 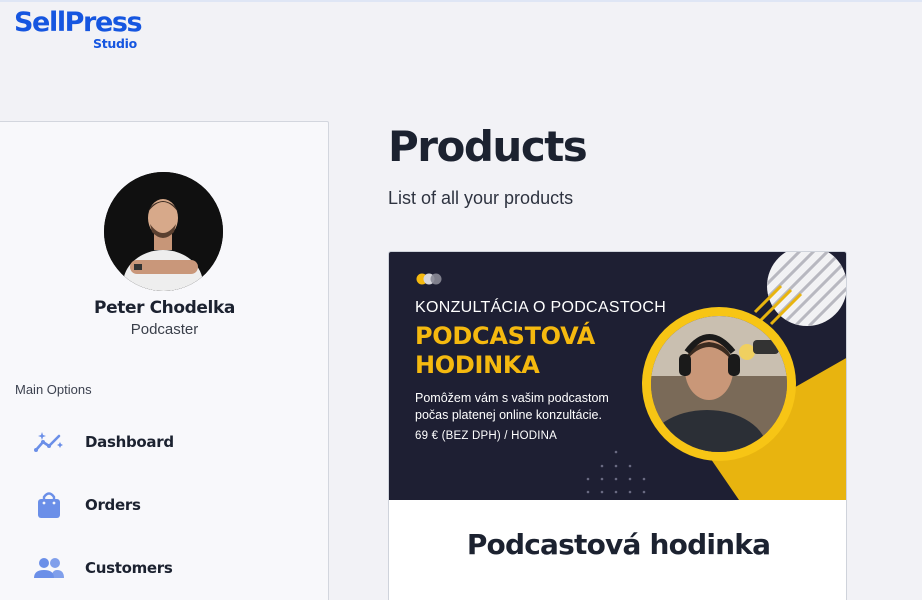 What do you see at coordinates (486, 436) in the screenshot?
I see `banner-price: 69 € (BEZ DPH) / HODINA` at bounding box center [486, 436].